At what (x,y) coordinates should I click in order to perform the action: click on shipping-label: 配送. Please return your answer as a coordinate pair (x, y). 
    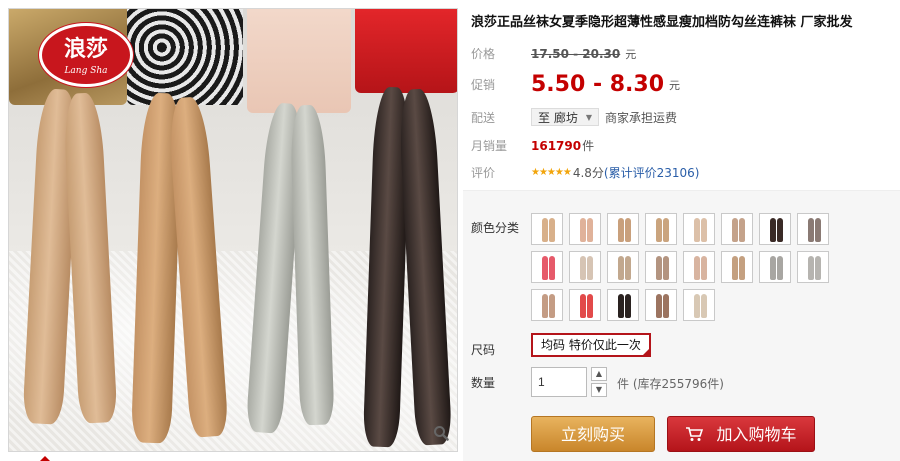
    Looking at the image, I should click on (483, 117).